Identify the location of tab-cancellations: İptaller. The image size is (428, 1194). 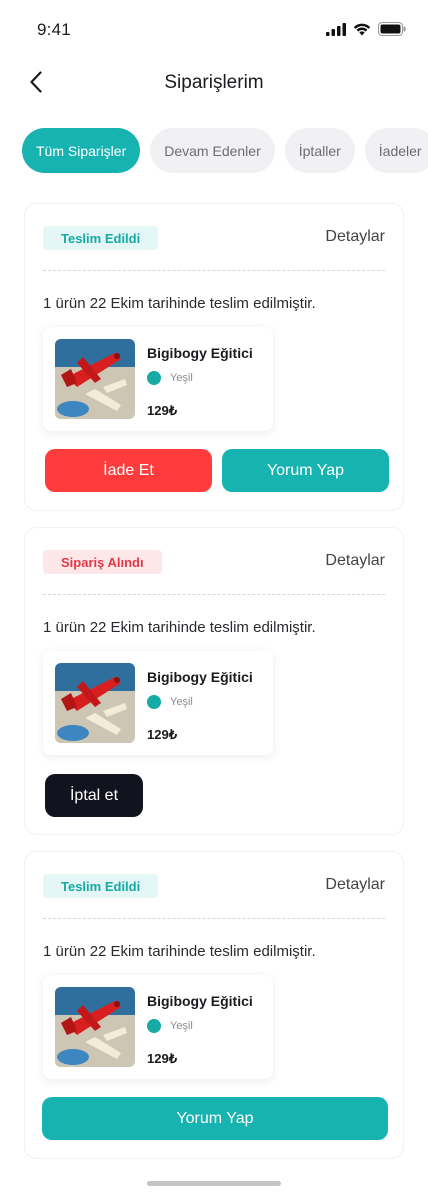
(319, 150).